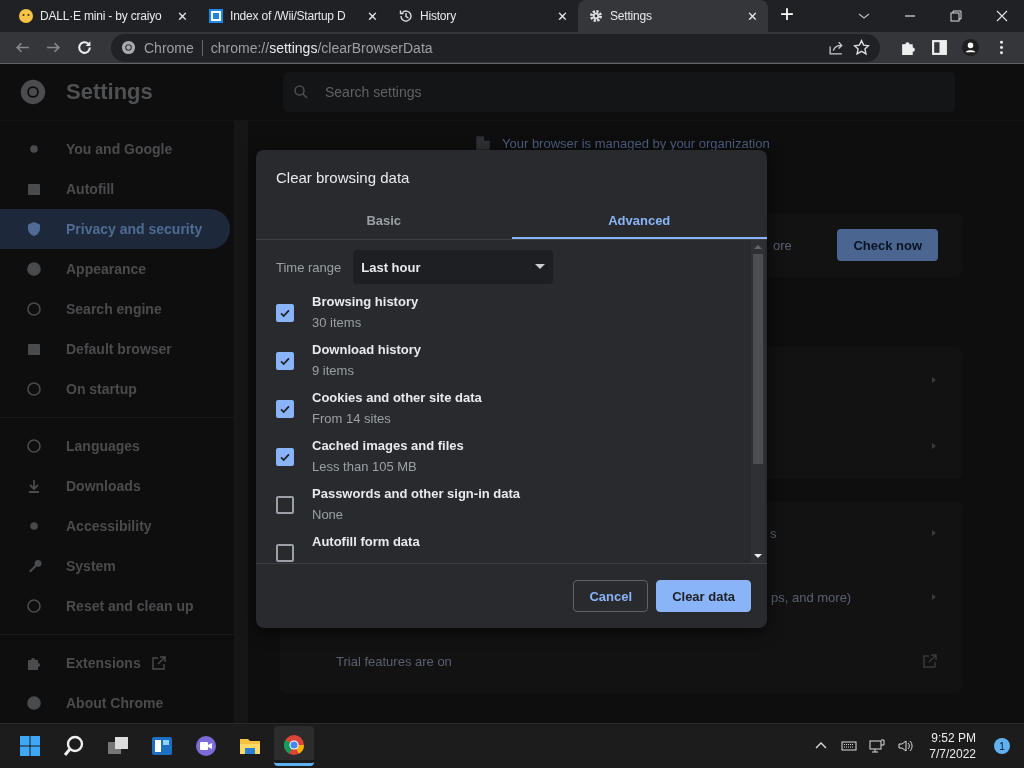 This screenshot has width=1024, height=768. Describe the element at coordinates (631, 16) in the screenshot. I see `tab-title: Settings` at that location.